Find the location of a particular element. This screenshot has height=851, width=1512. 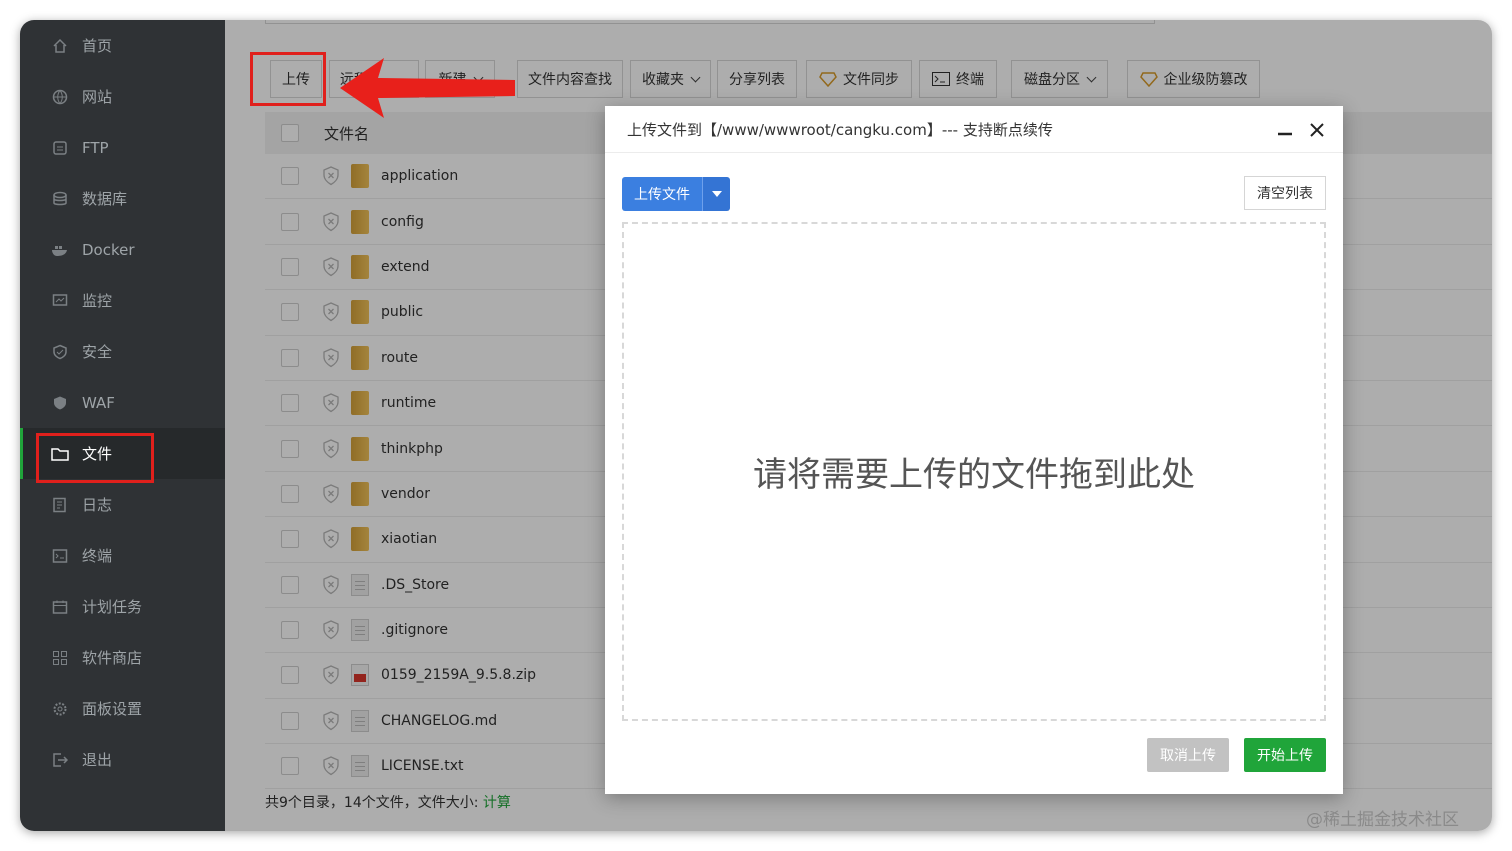

sidebar-item-10: 终端 is located at coordinates (122, 555).